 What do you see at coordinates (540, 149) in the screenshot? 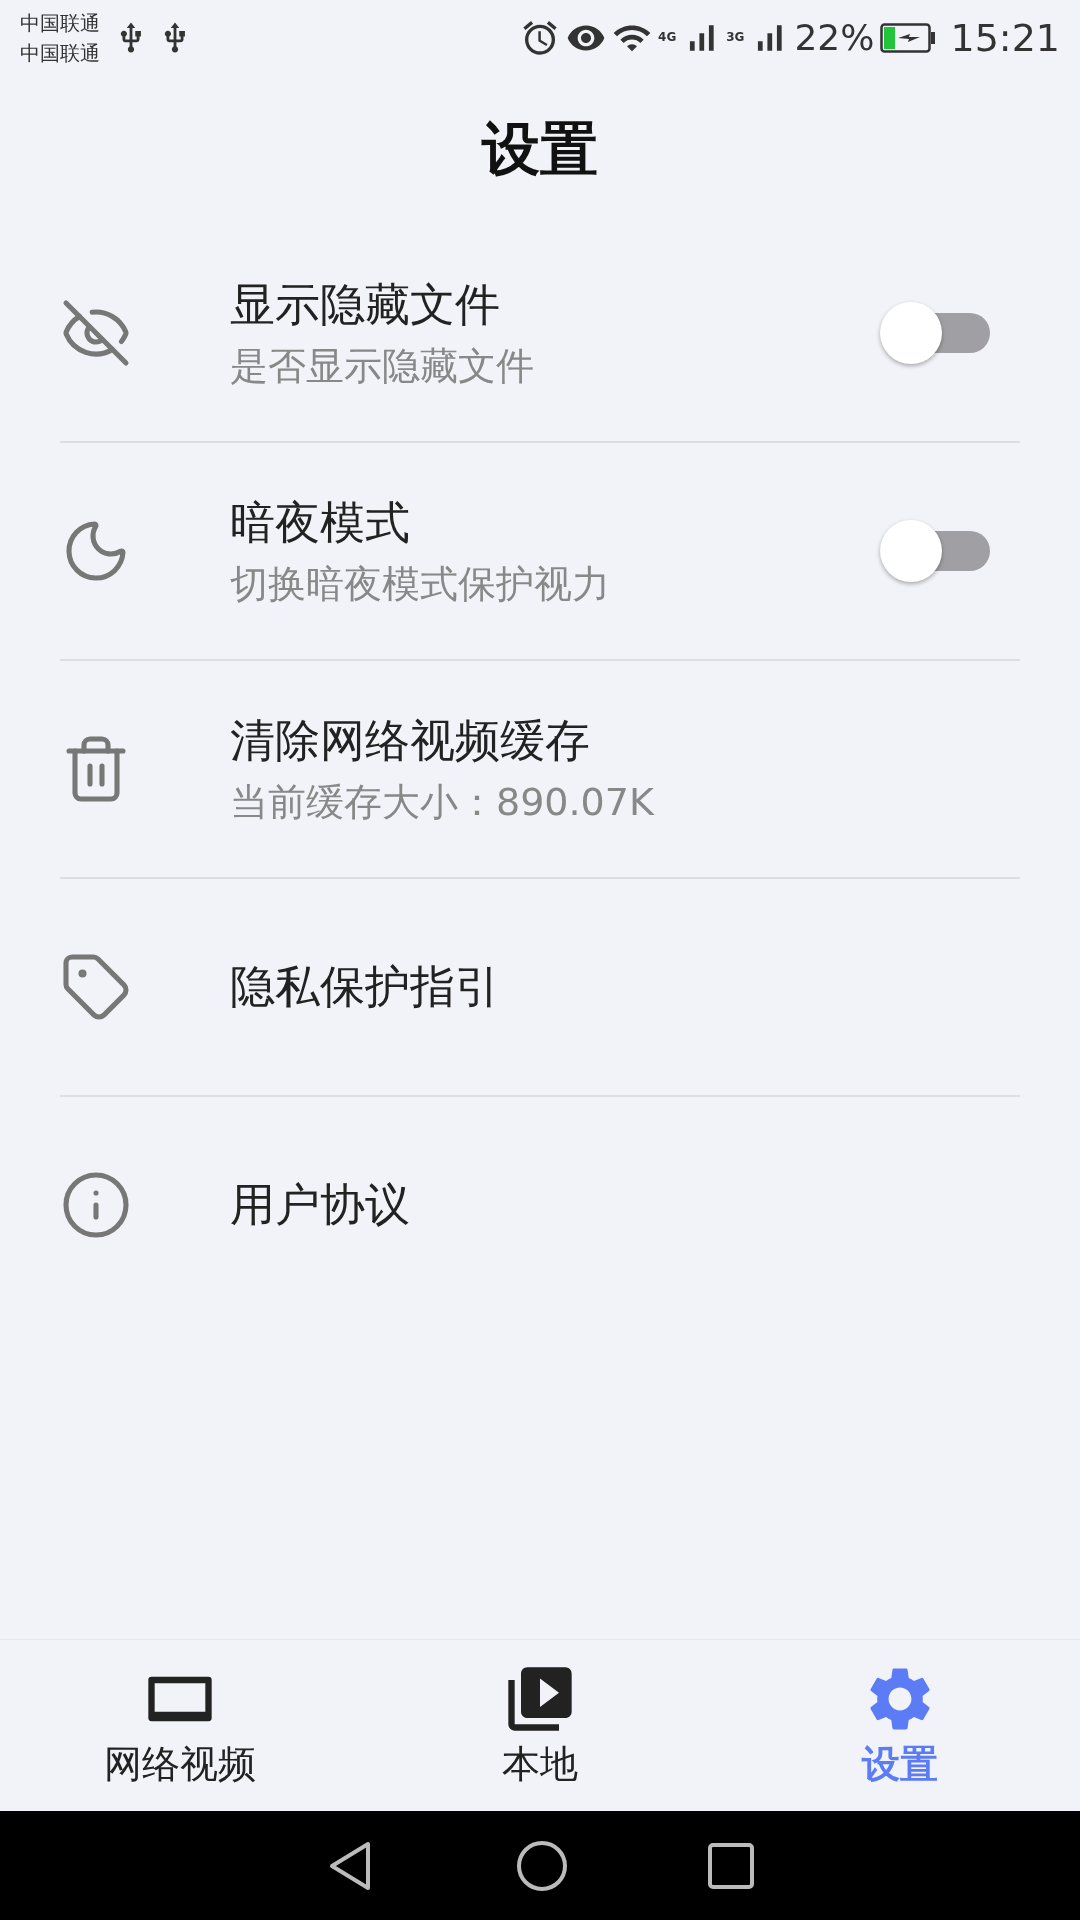
I see `page-title: 设置` at bounding box center [540, 149].